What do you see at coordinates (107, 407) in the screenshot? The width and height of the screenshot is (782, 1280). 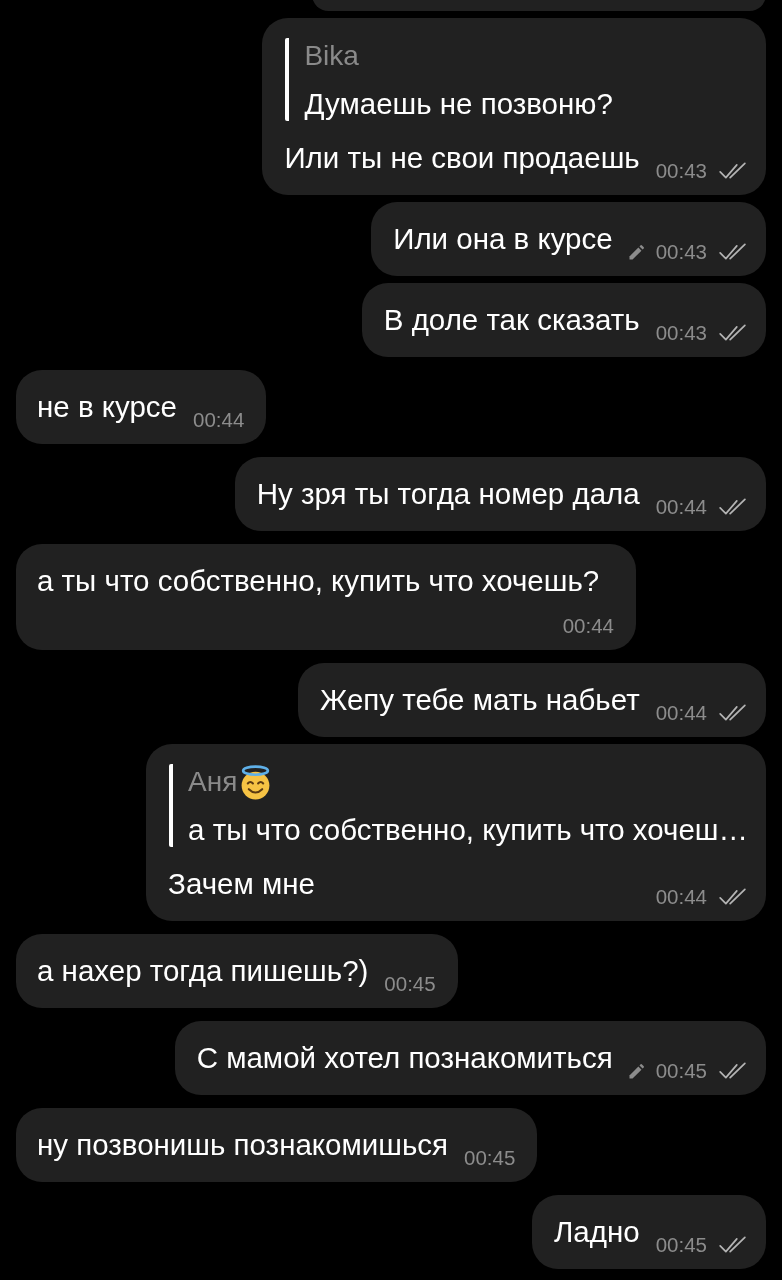 I see `message-text: не в курсе` at bounding box center [107, 407].